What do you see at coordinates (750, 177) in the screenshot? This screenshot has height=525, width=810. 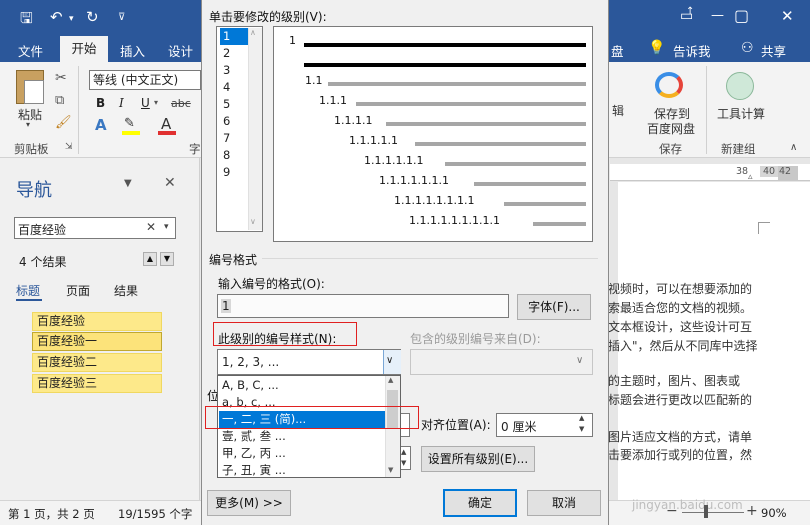 I see `indent-marker-icon: ▵` at bounding box center [750, 177].